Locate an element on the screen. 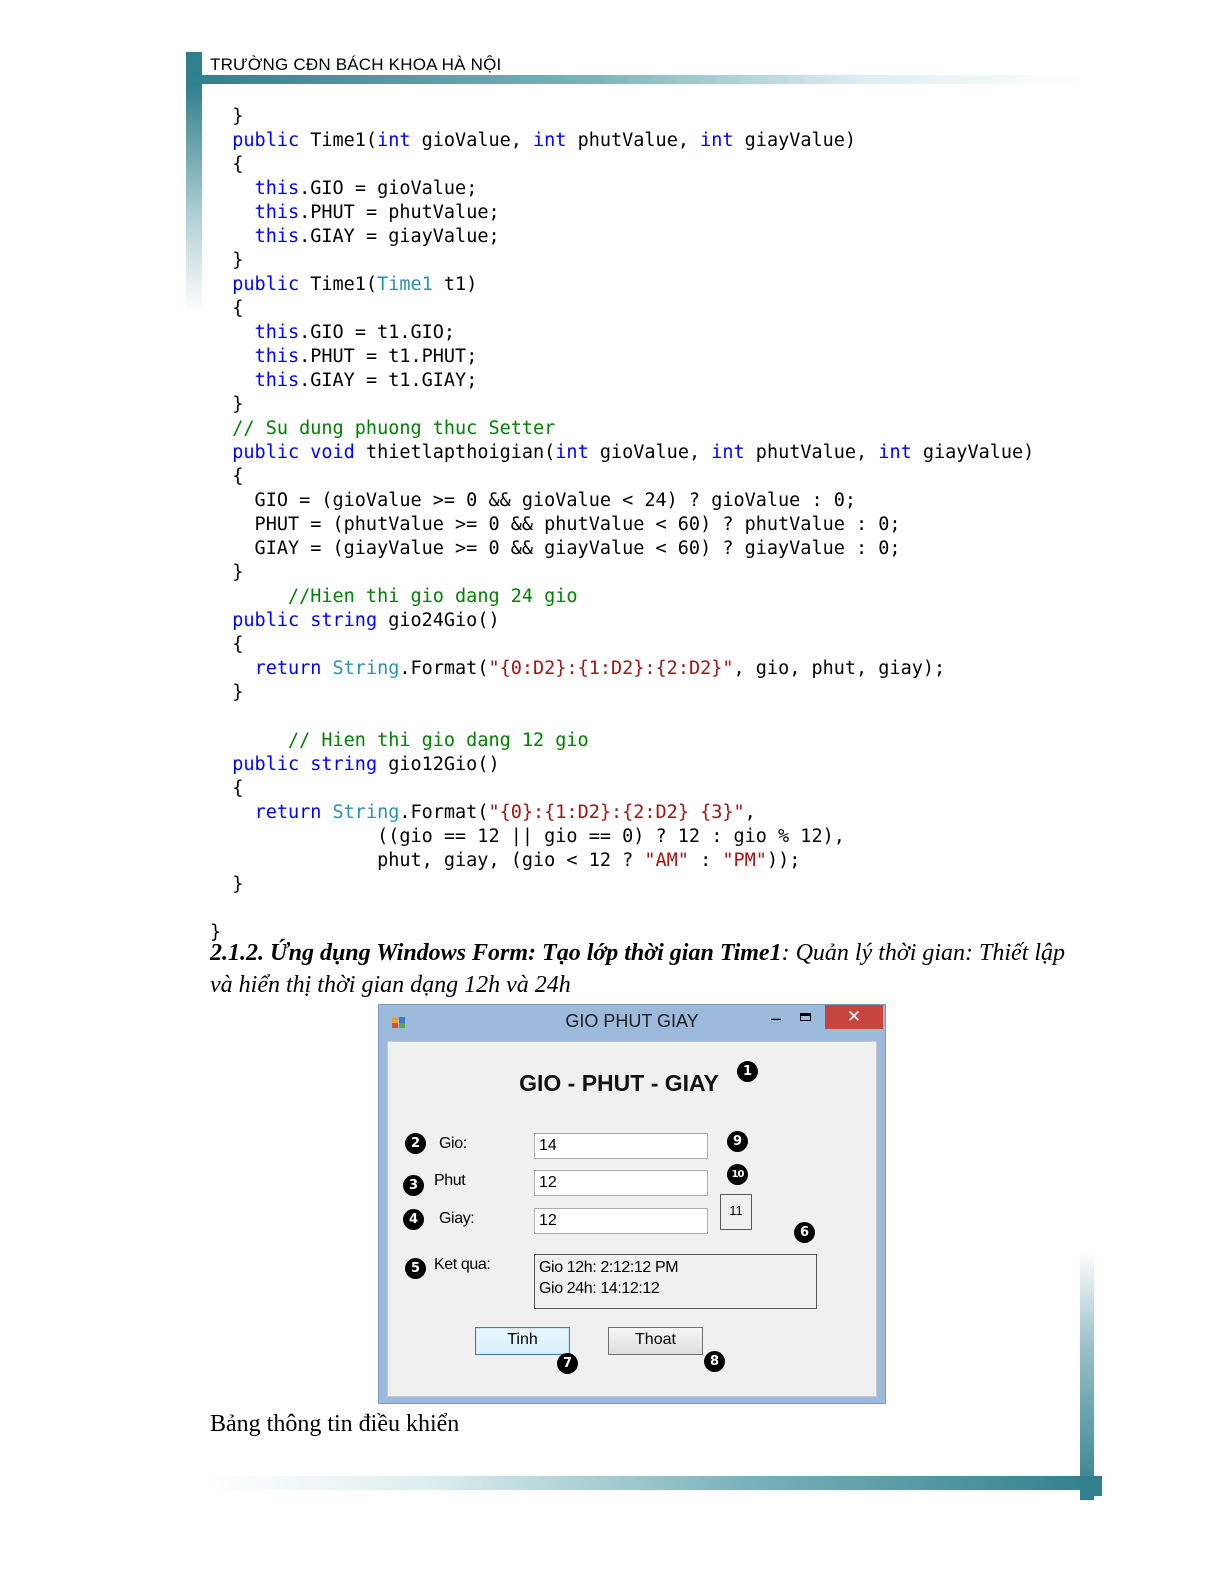 The width and height of the screenshot is (1224, 1584). code-token: gio12Gio() is located at coordinates (438, 764).